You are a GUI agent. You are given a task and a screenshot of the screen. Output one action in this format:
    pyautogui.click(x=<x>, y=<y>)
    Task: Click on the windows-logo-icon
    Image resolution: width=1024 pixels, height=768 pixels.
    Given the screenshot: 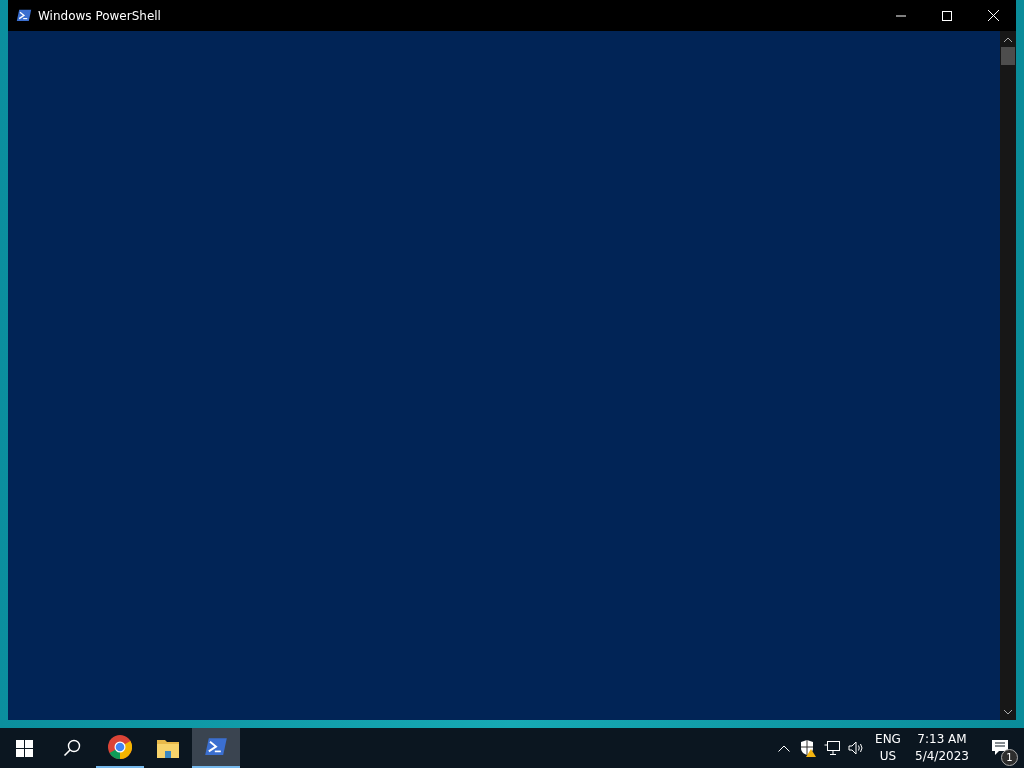 What is the action you would take?
    pyautogui.click(x=24, y=748)
    